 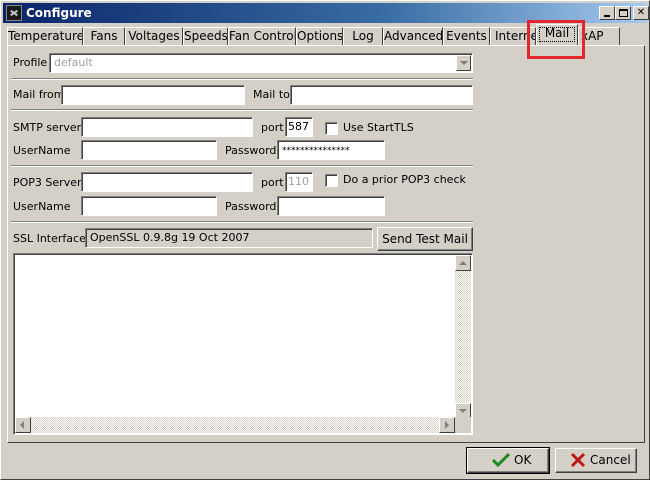 What do you see at coordinates (30, 62) in the screenshot?
I see `profile-label: Profile` at bounding box center [30, 62].